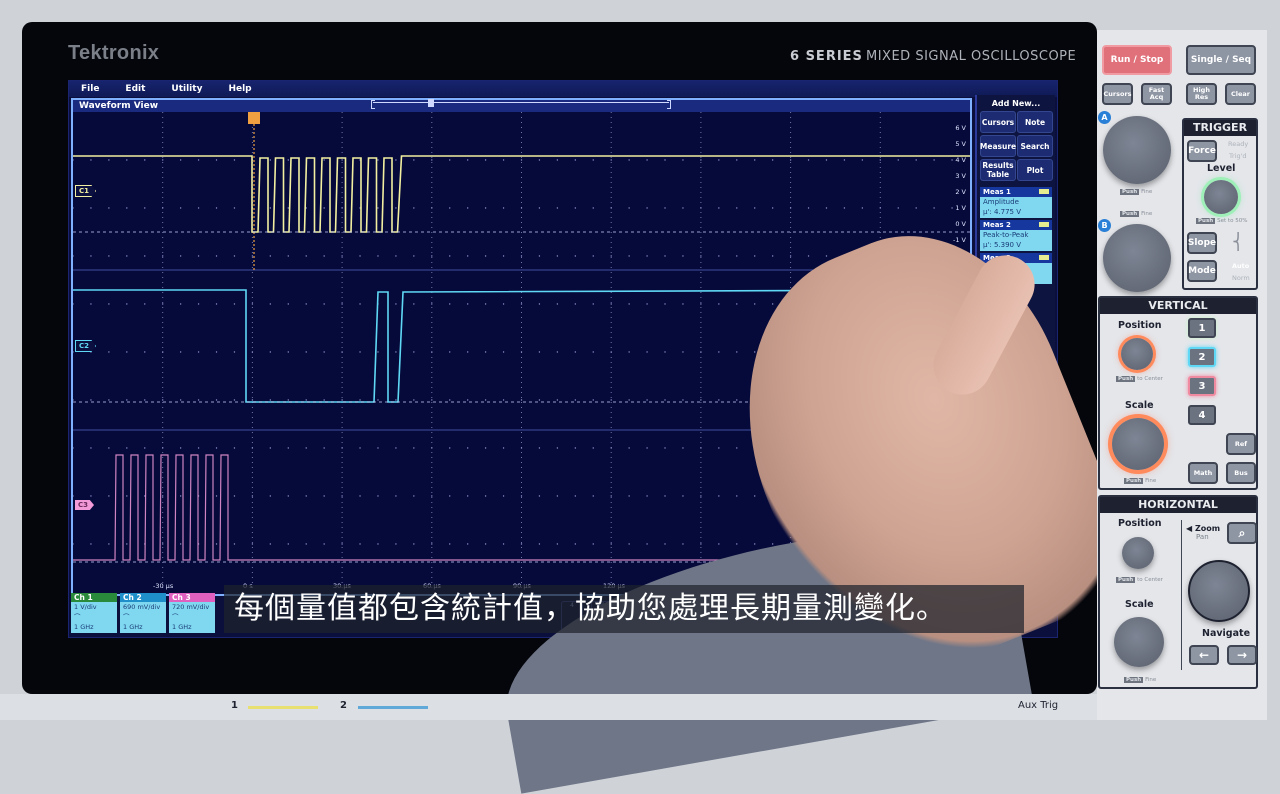 The height and width of the screenshot is (794, 1280). Describe the element at coordinates (1156, 94) in the screenshot. I see `fast-acq-button: Fast Acq` at that location.